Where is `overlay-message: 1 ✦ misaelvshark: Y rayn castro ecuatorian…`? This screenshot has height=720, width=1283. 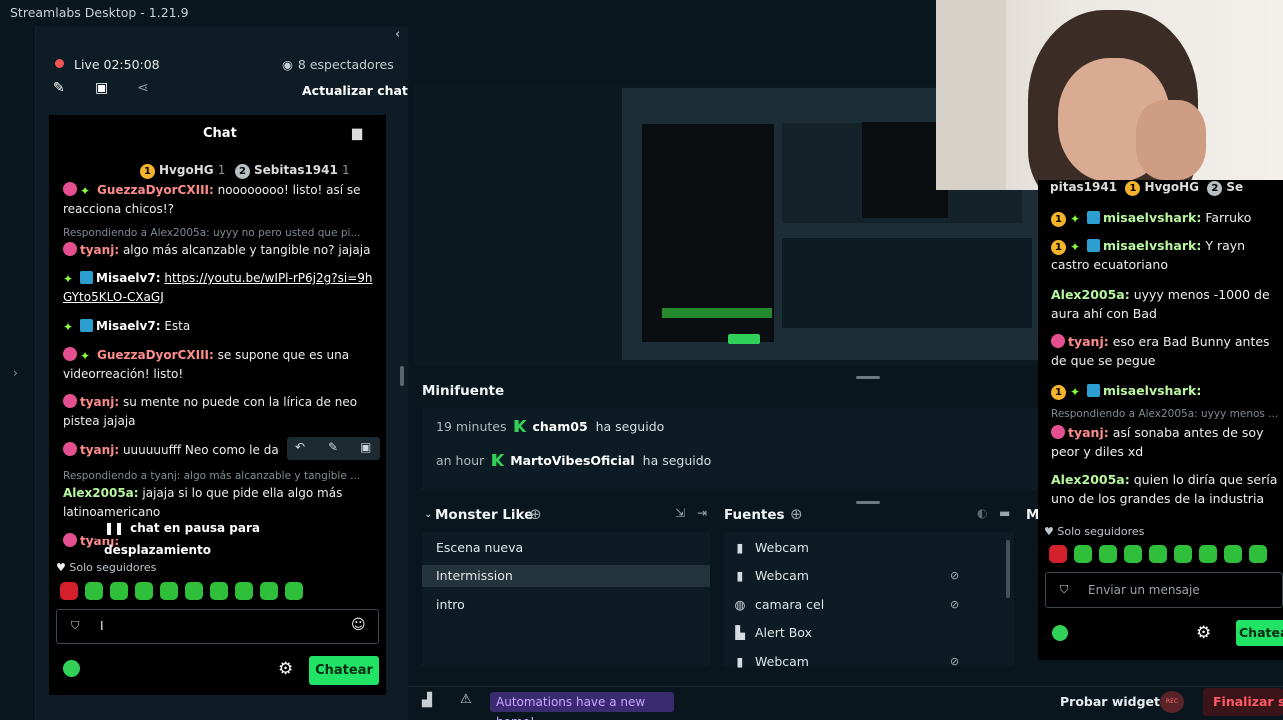
overlay-message: 1 ✦ misaelvshark: Y rayn castro ecuatorian… is located at coordinates (1148, 255).